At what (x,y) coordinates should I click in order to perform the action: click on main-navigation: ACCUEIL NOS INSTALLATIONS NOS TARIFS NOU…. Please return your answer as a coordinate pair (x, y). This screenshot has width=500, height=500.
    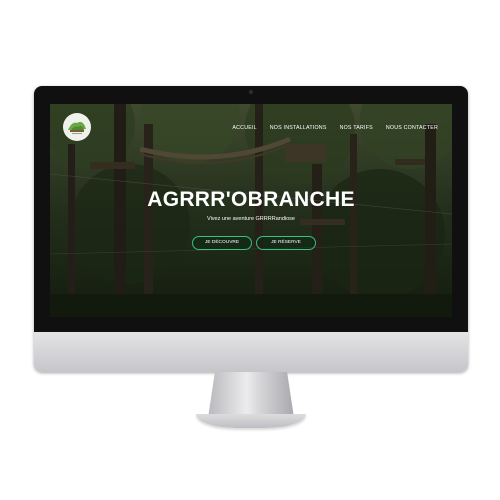
    Looking at the image, I should click on (335, 128).